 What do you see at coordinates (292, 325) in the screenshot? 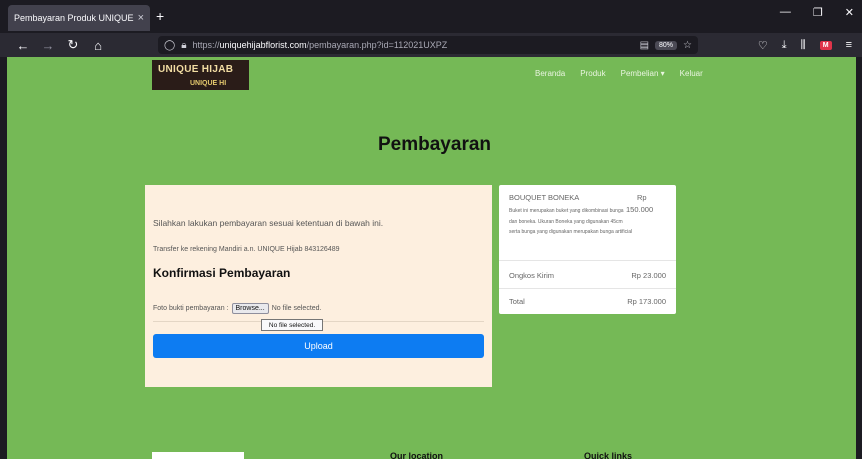
I see `file-tooltip: No file selected.` at bounding box center [292, 325].